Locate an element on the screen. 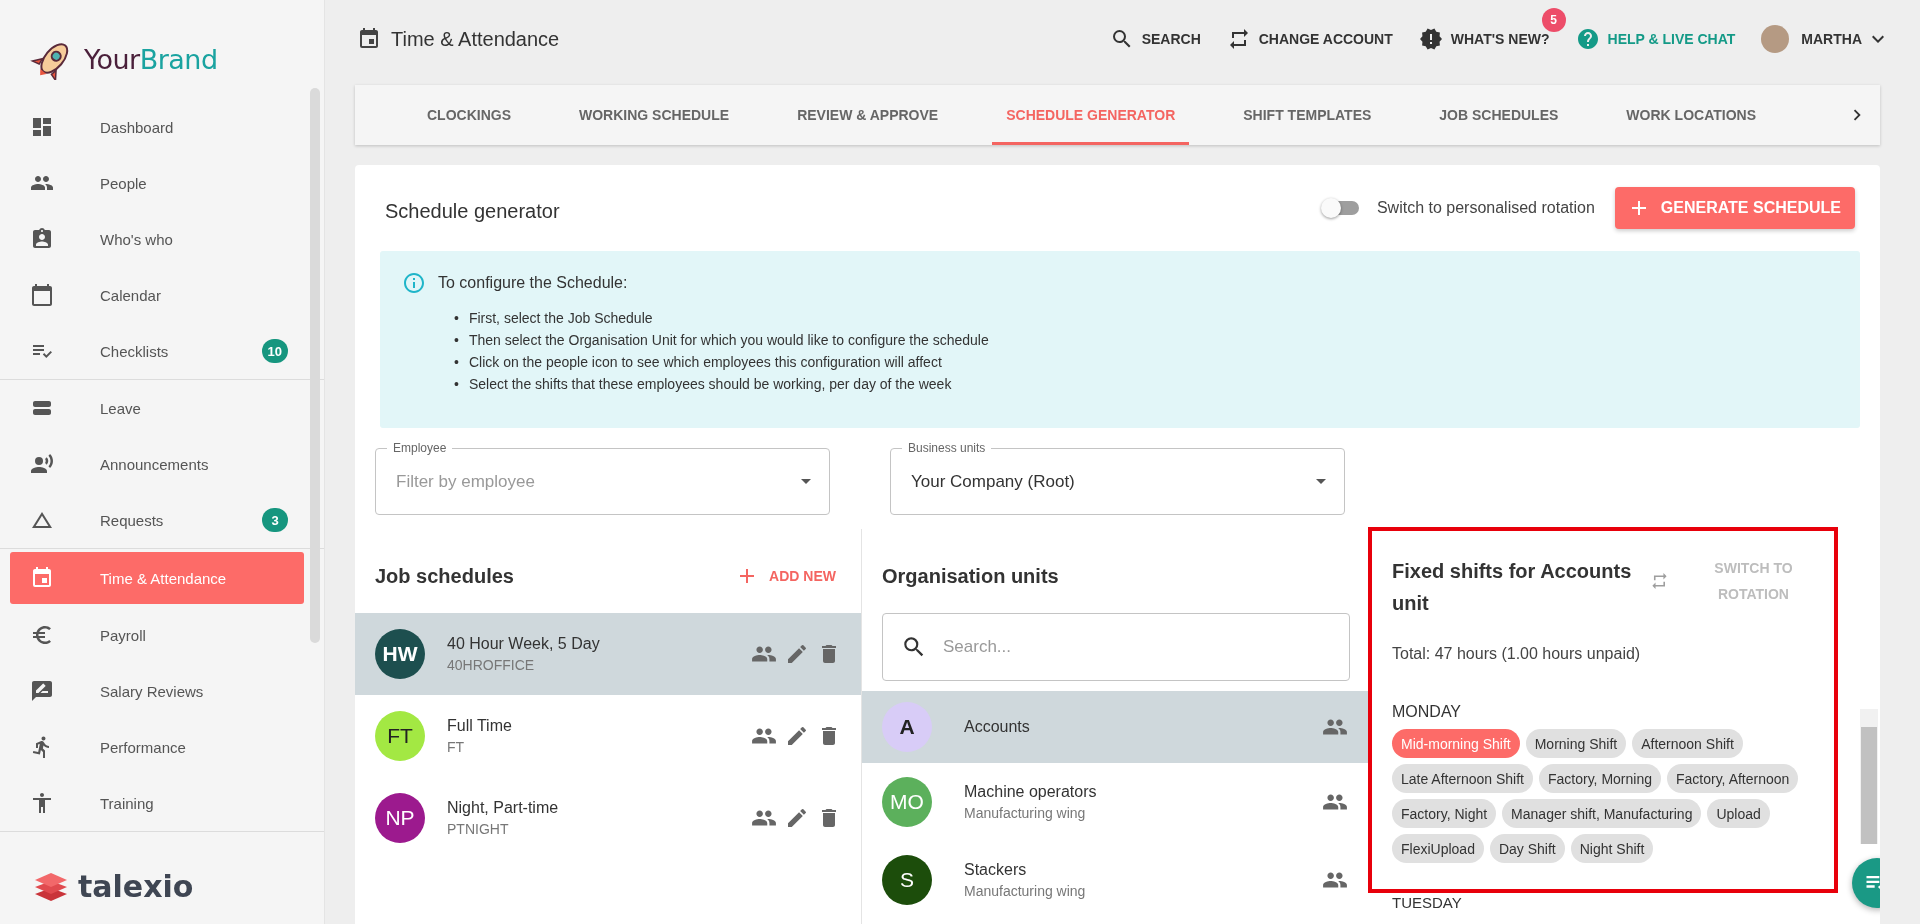  shift-chip: Late Afternoon Shift is located at coordinates (1462, 778).